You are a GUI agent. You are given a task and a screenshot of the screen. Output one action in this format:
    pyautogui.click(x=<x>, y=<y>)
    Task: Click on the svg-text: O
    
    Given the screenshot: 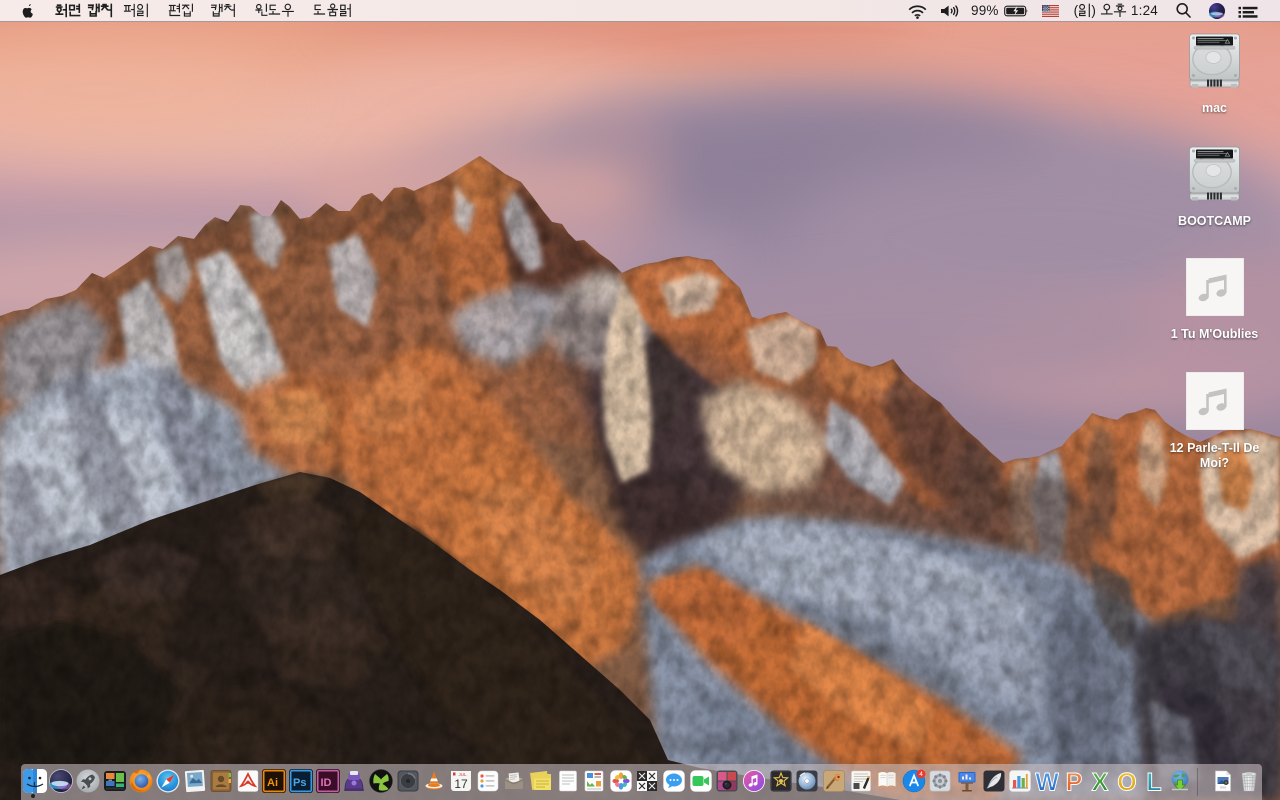 What is the action you would take?
    pyautogui.click(x=1126, y=781)
    